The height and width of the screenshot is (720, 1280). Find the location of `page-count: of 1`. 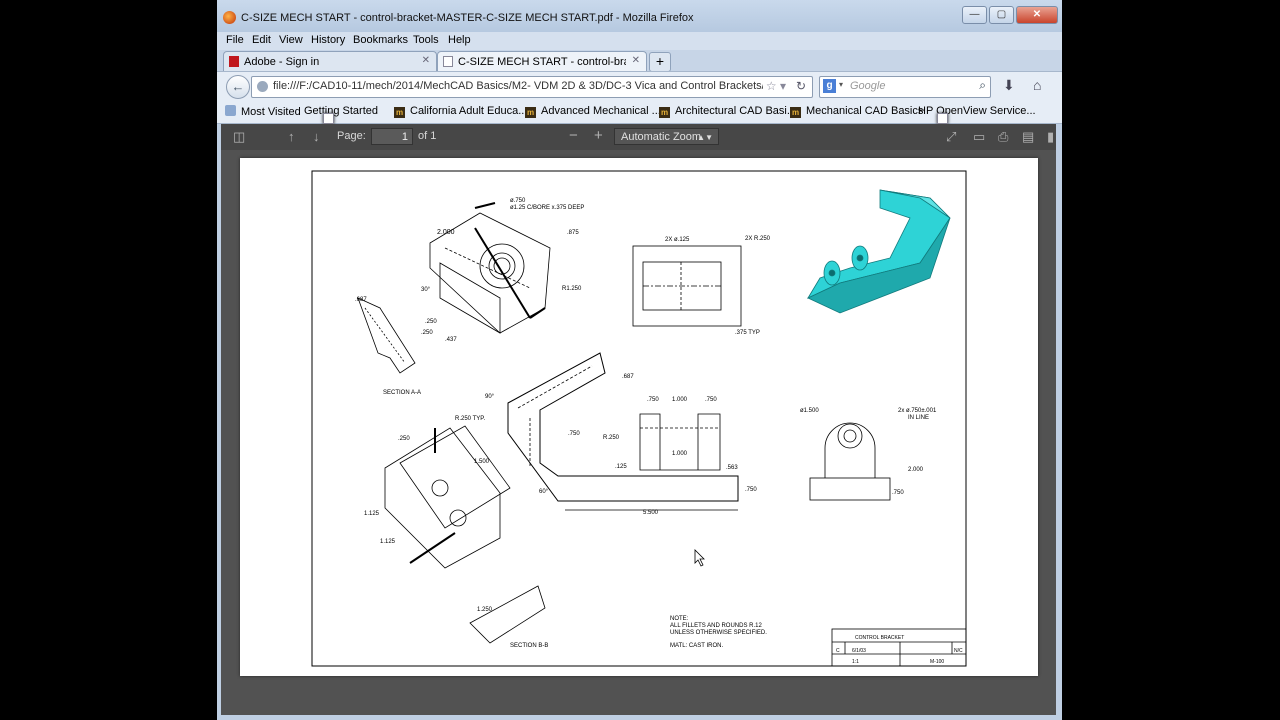

page-count: of 1 is located at coordinates (427, 136).